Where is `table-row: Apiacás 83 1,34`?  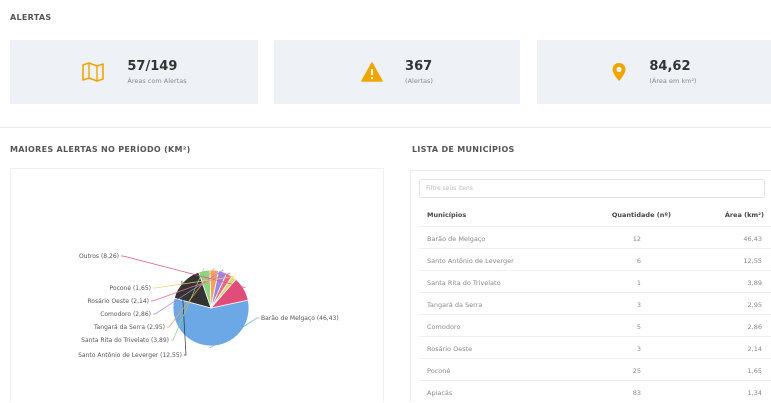
table-row: Apiacás 83 1,34 is located at coordinates (595, 391).